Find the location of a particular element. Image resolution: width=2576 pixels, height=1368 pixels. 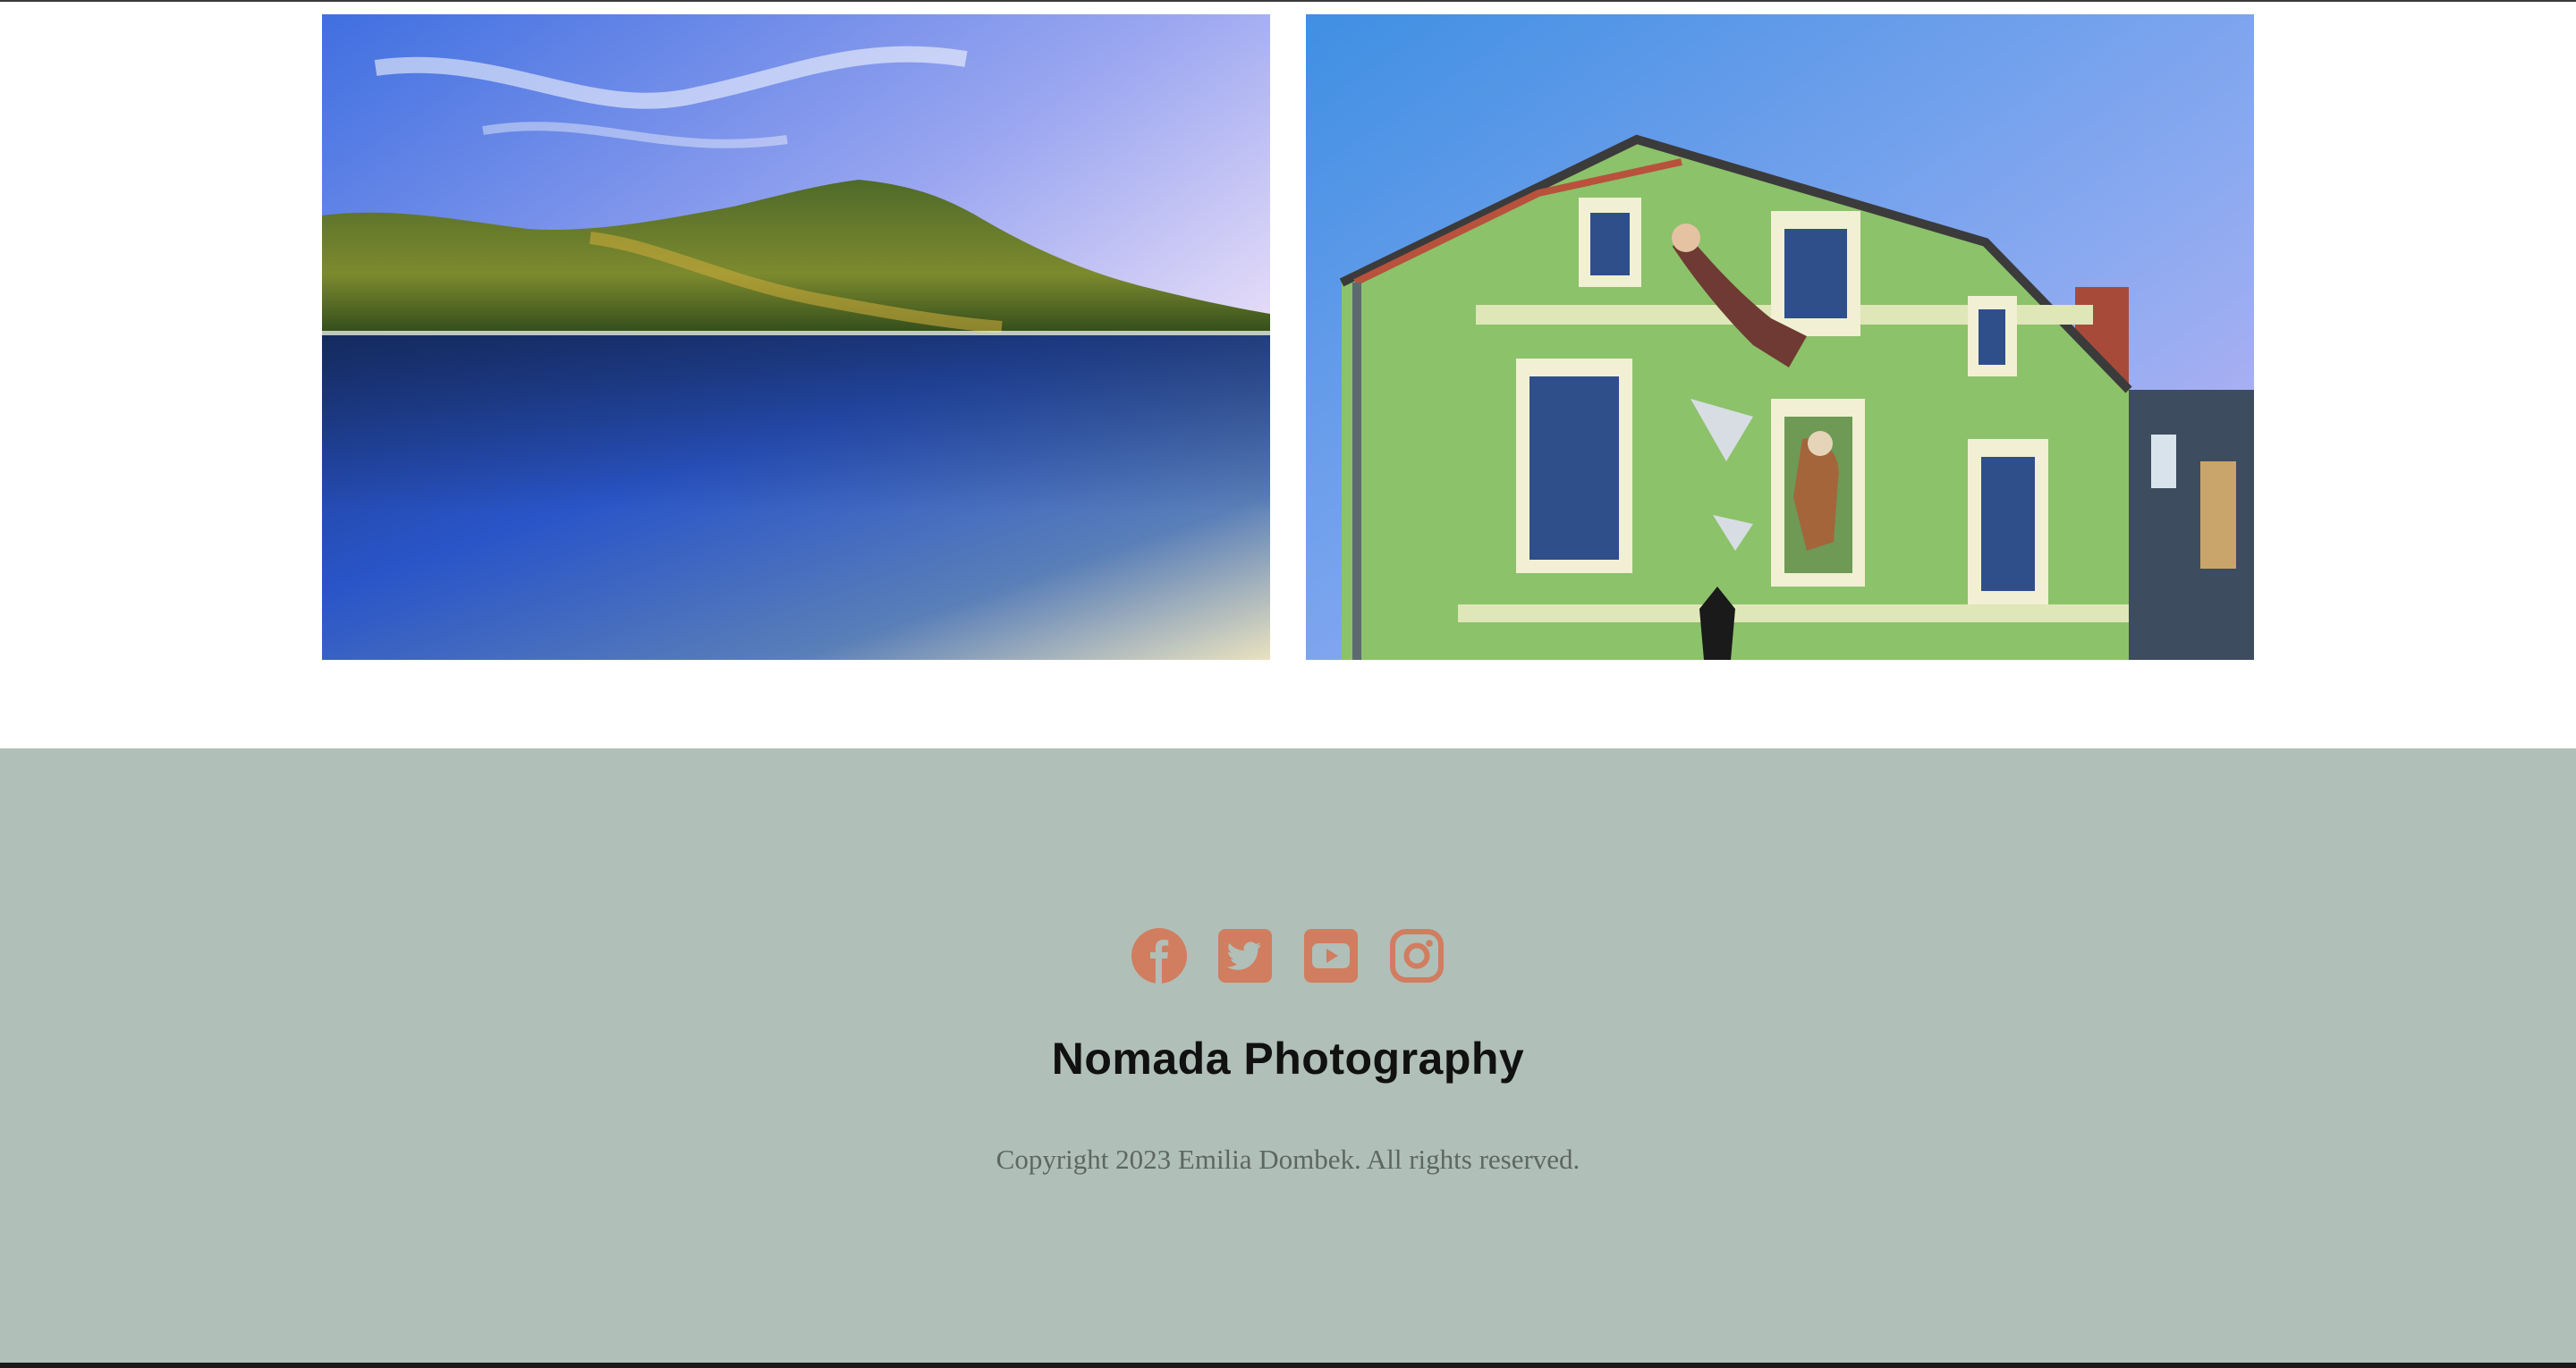

youtube-icon is located at coordinates (1331, 956).